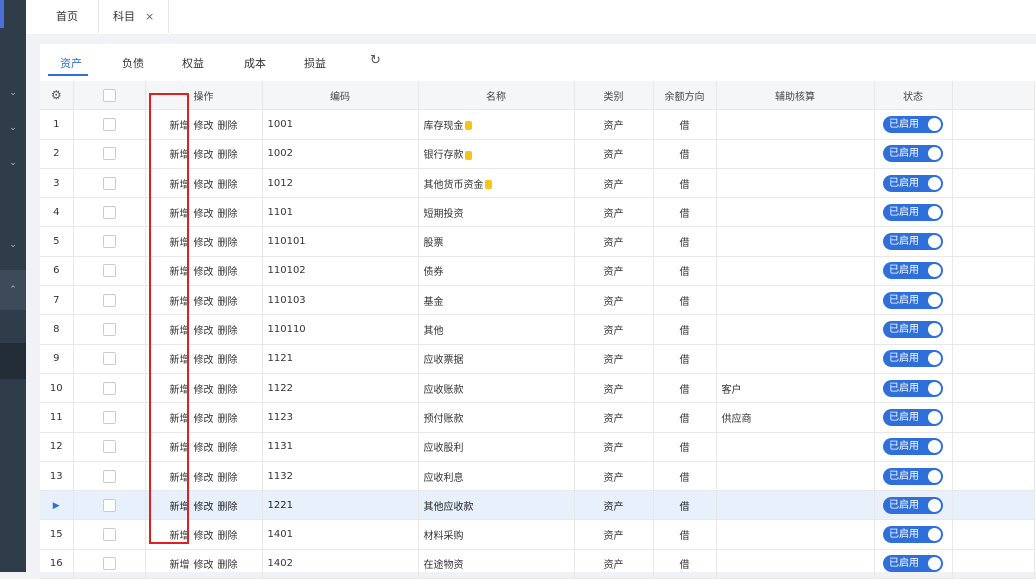  Describe the element at coordinates (537, 388) in the screenshot. I see `table-row: 10 新增 修改 删除 1122 应收账款 资产借客户 已启用` at that location.